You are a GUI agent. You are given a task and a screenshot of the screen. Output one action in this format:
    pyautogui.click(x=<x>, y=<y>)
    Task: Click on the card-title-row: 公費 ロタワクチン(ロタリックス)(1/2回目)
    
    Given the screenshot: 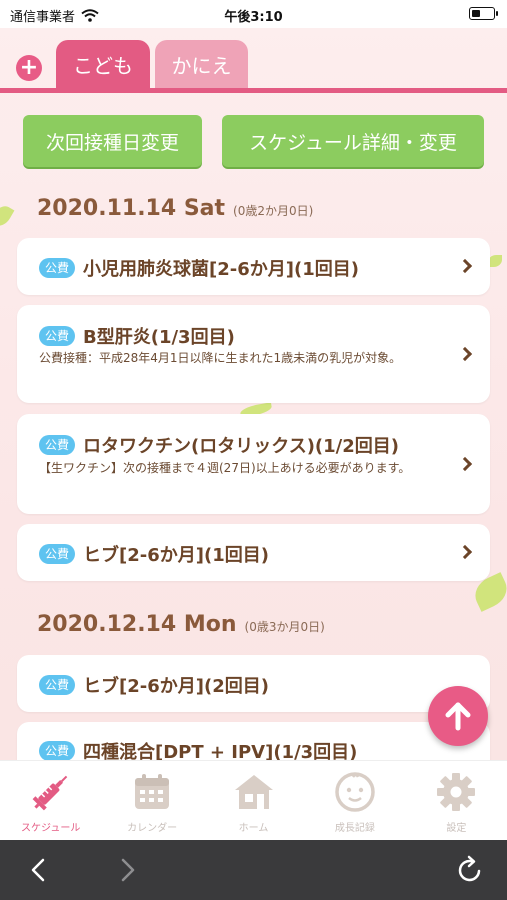 What is the action you would take?
    pyautogui.click(x=219, y=445)
    